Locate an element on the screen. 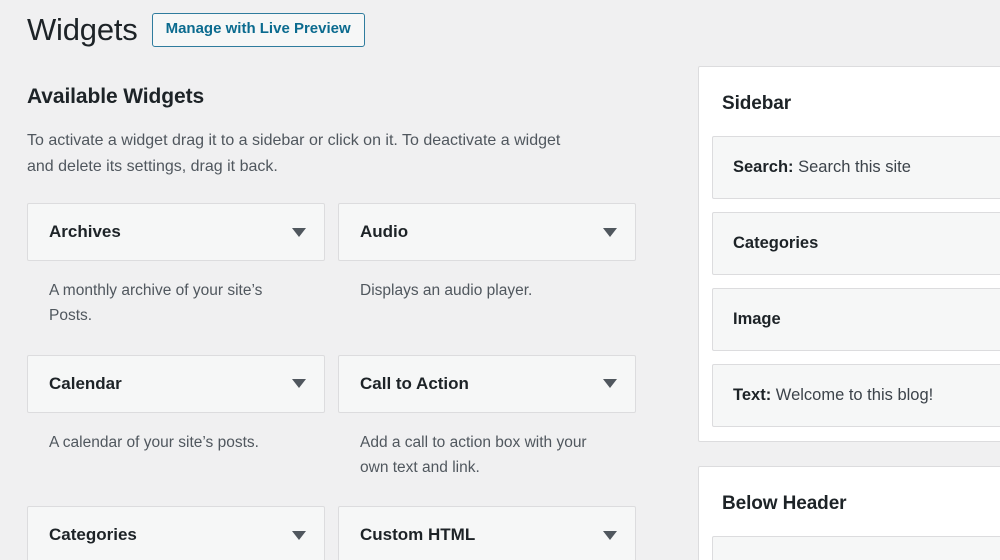 The image size is (1000, 560). available-widgets-title: Available Widgets is located at coordinates (116, 96).